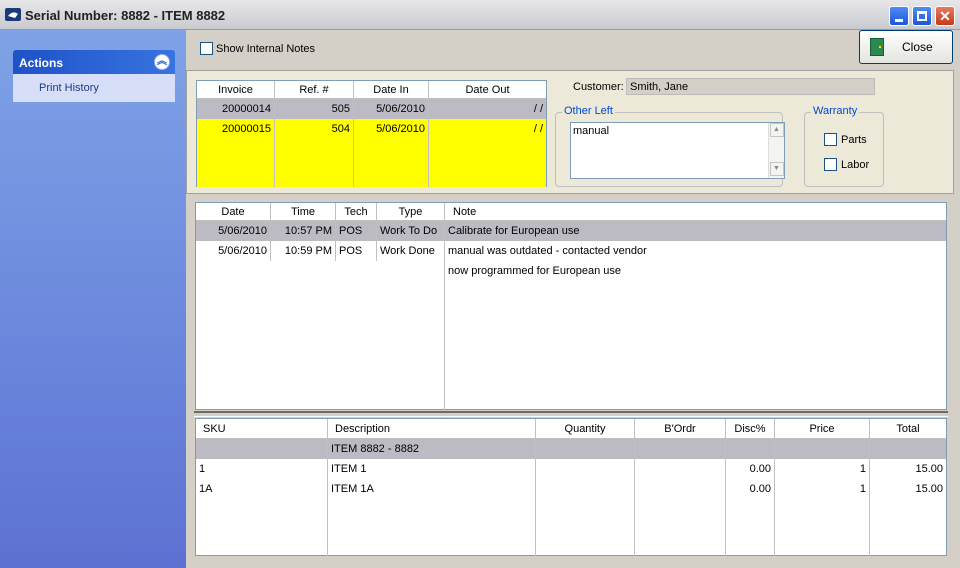 This screenshot has height=568, width=960. I want to click on table-row: now programmed for European use, so click(571, 271).